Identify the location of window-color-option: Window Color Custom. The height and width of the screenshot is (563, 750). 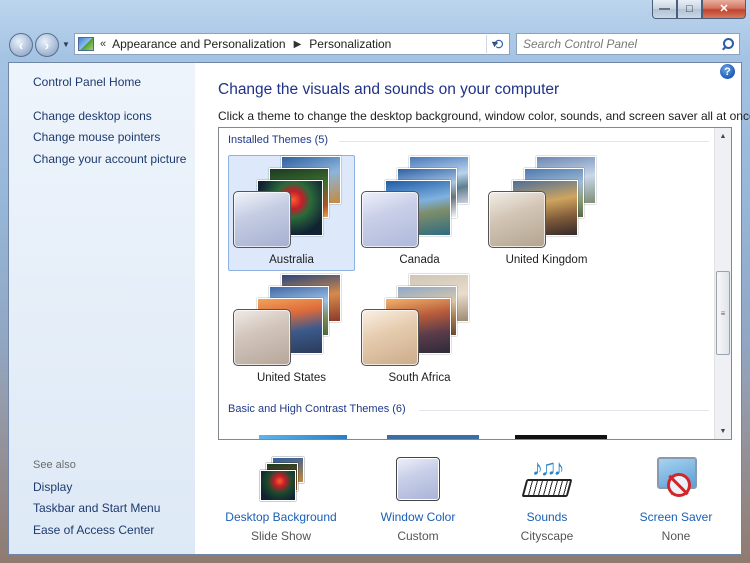
(418, 500).